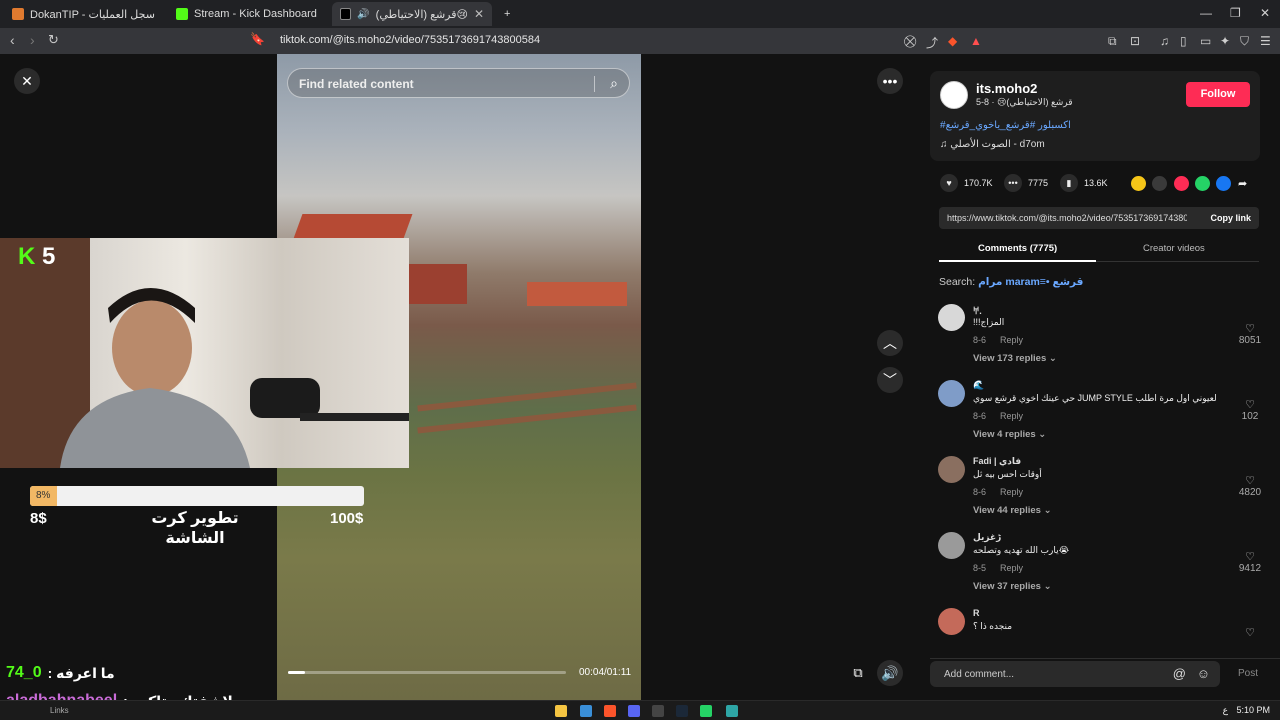 This screenshot has height=720, width=1280. Describe the element at coordinates (1265, 41) in the screenshot. I see `menu-icon: ☰` at that location.